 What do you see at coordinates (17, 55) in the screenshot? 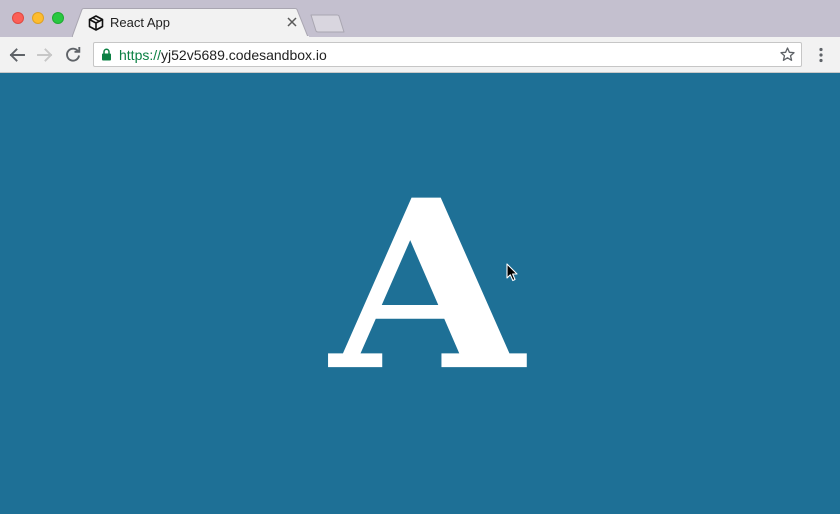
I see `arrow-left-icon` at bounding box center [17, 55].